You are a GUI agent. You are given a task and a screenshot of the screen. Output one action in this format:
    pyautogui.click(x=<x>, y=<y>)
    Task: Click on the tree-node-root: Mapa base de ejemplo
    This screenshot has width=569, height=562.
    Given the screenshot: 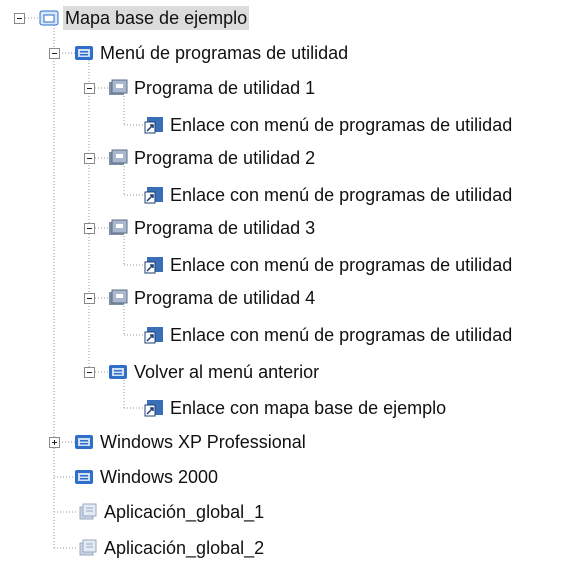 What is the action you would take?
    pyautogui.click(x=144, y=18)
    